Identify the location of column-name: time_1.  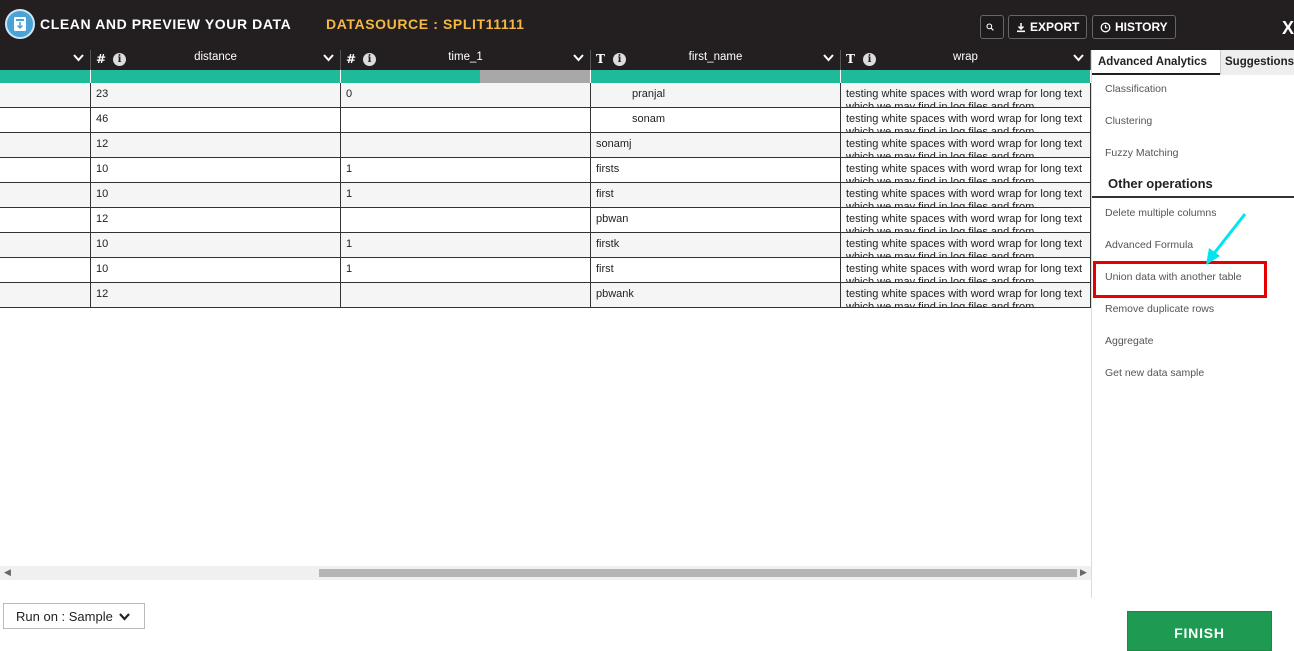
(465, 57).